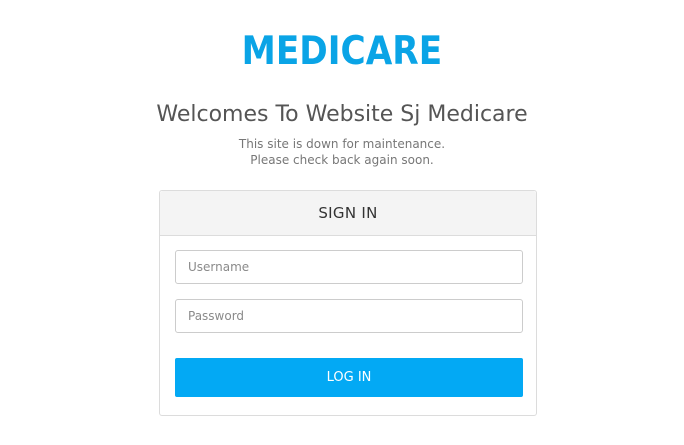 Image resolution: width=684 pixels, height=445 pixels. What do you see at coordinates (349, 267) in the screenshot?
I see `username-input` at bounding box center [349, 267].